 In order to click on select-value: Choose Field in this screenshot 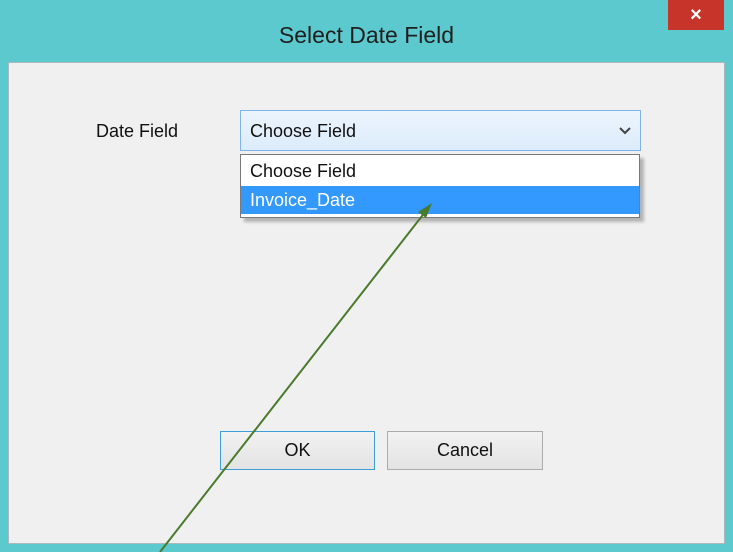, I will do `click(303, 131)`.